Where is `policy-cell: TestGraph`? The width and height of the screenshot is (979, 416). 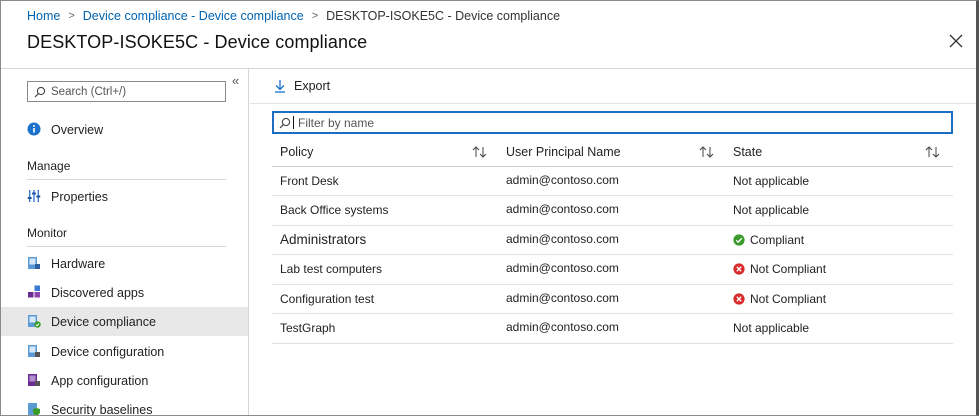 policy-cell: TestGraph is located at coordinates (386, 328).